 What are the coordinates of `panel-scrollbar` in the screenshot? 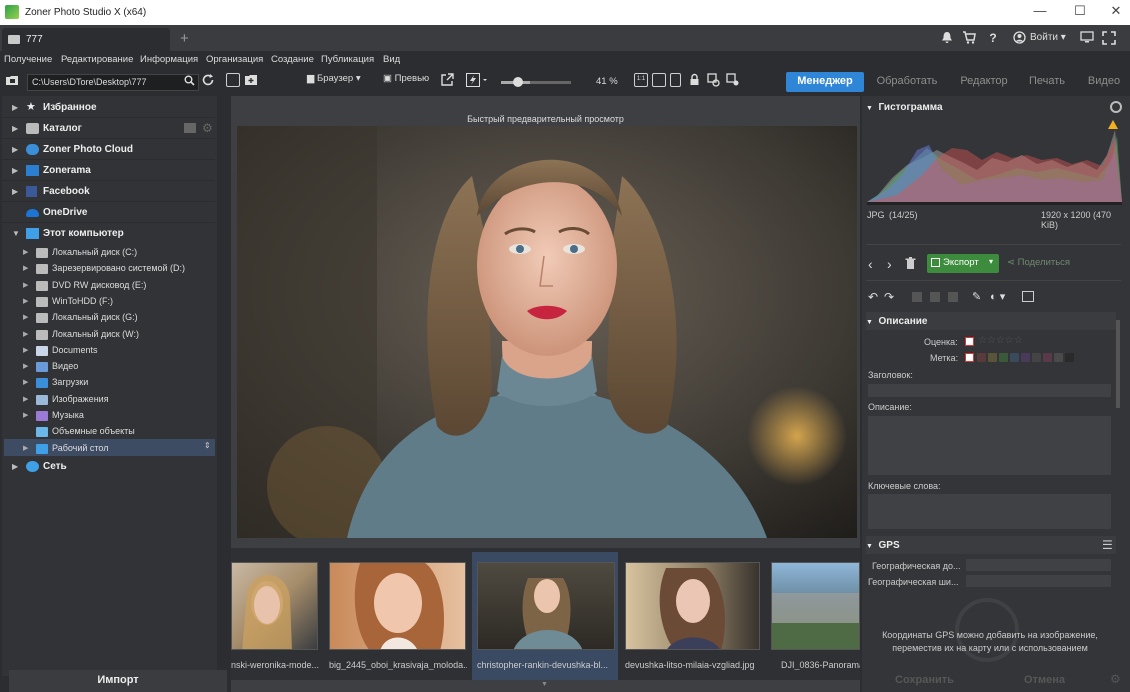 It's located at (1118, 364).